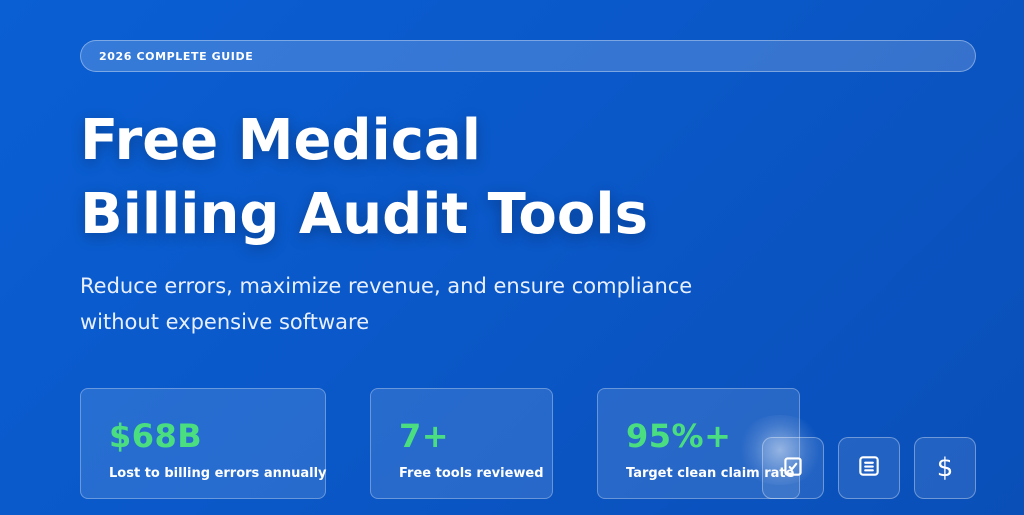 Image resolution: width=1024 pixels, height=515 pixels. Describe the element at coordinates (461, 443) in the screenshot. I see `stat-card-tools: 7+ Free tools reviewed` at that location.